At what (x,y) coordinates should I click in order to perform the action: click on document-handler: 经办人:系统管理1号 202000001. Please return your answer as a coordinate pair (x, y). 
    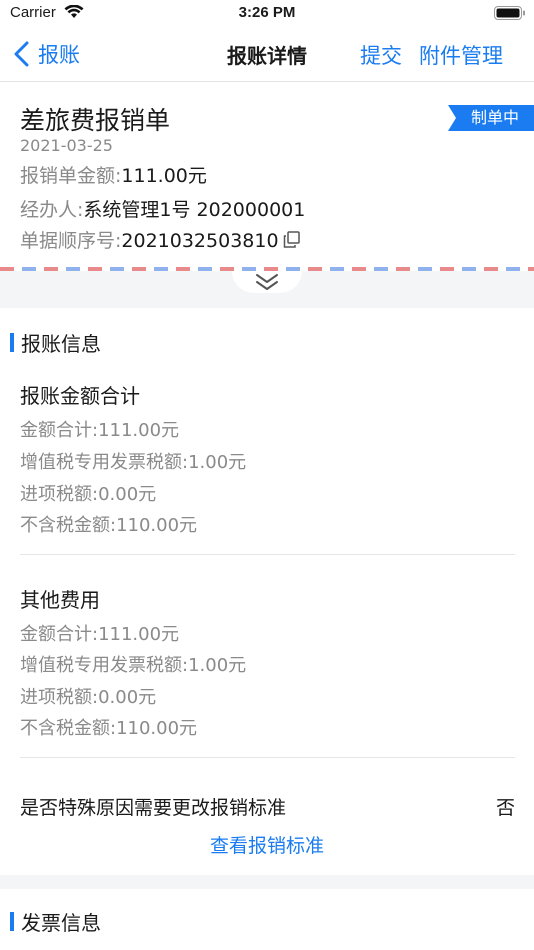
    Looking at the image, I should click on (162, 208).